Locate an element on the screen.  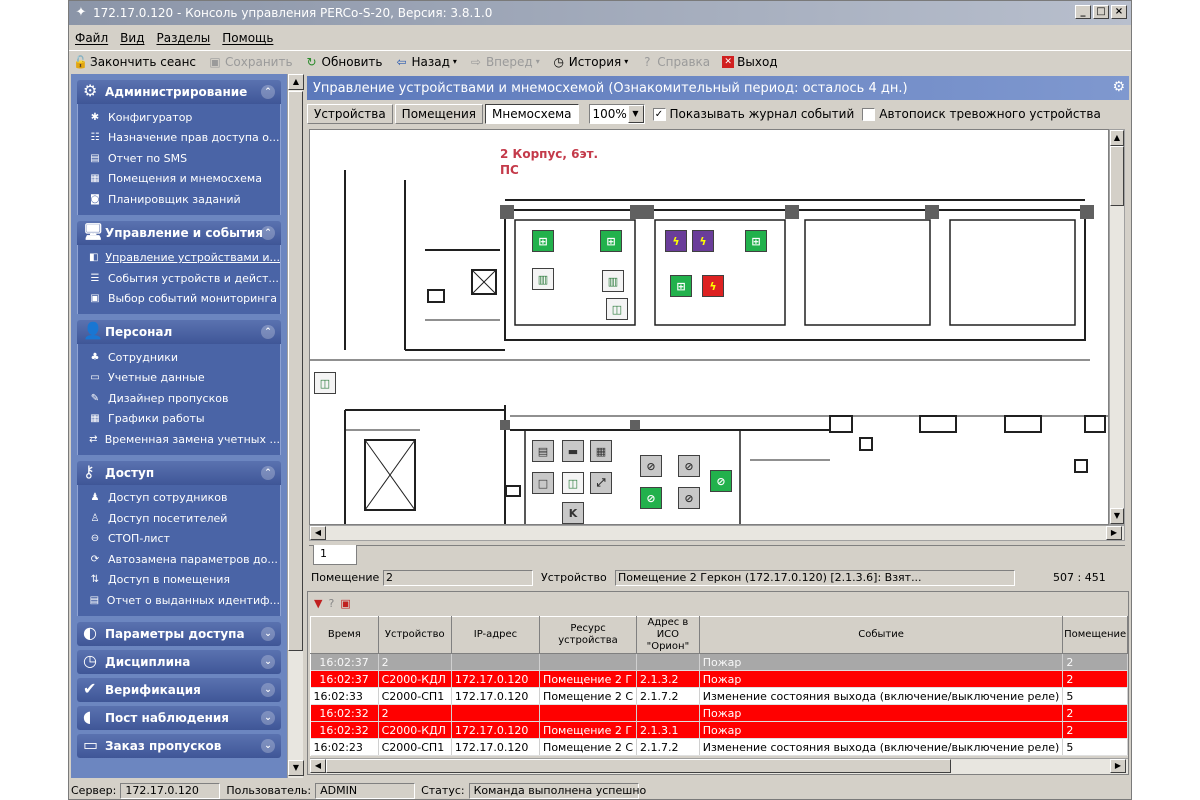
sidebar-item-pass-designer: ✎ Дизайнер пропусков is located at coordinates (179, 398).